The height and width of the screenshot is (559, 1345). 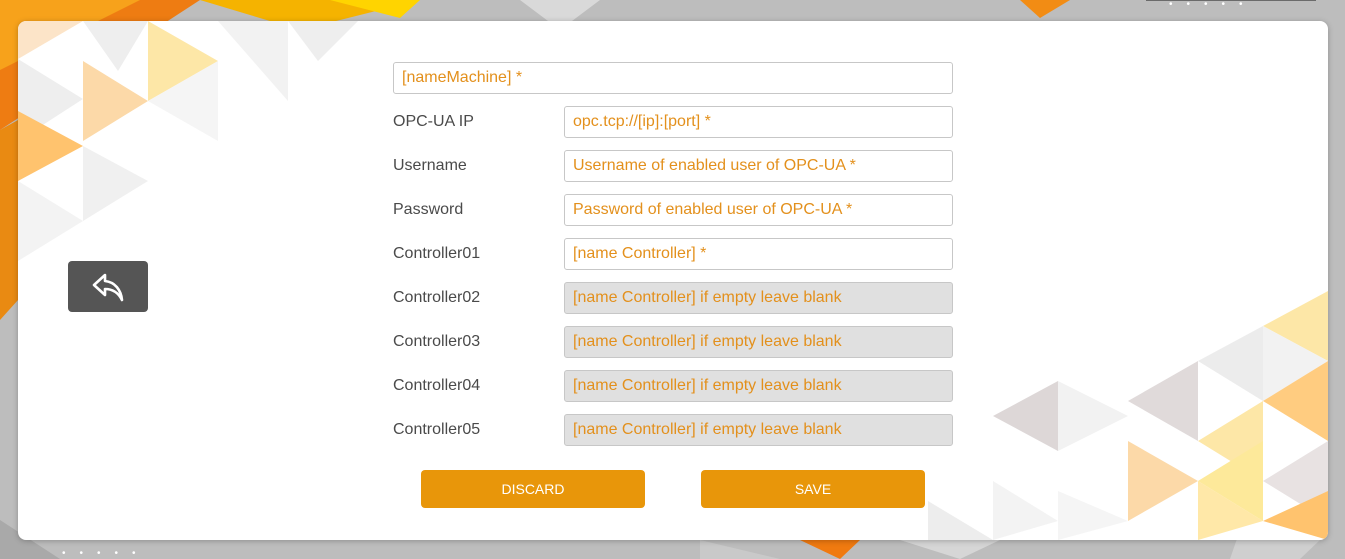 I want to click on machine-name-input, so click(x=673, y=78).